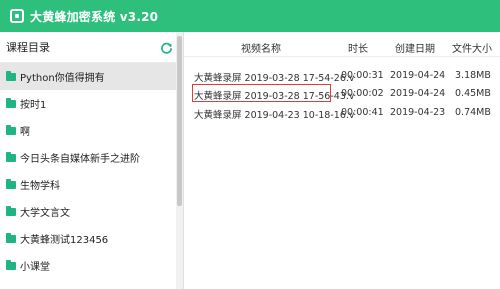 The height and width of the screenshot is (289, 500). Describe the element at coordinates (473, 112) in the screenshot. I see `row-file-size: 0.74MB` at that location.